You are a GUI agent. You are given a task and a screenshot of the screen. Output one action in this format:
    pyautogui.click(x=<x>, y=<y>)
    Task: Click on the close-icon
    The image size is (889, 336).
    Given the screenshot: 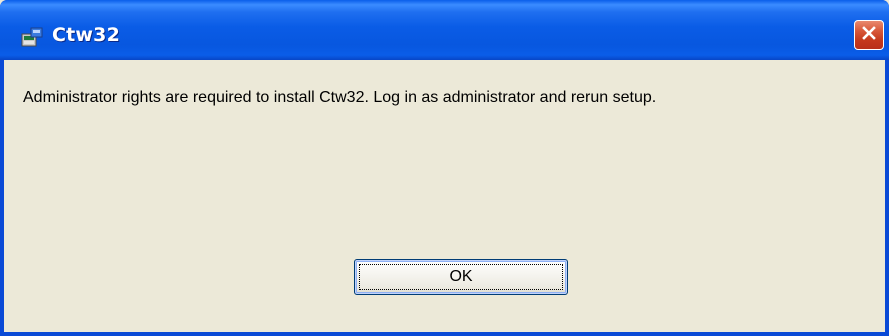 What is the action you would take?
    pyautogui.click(x=869, y=35)
    